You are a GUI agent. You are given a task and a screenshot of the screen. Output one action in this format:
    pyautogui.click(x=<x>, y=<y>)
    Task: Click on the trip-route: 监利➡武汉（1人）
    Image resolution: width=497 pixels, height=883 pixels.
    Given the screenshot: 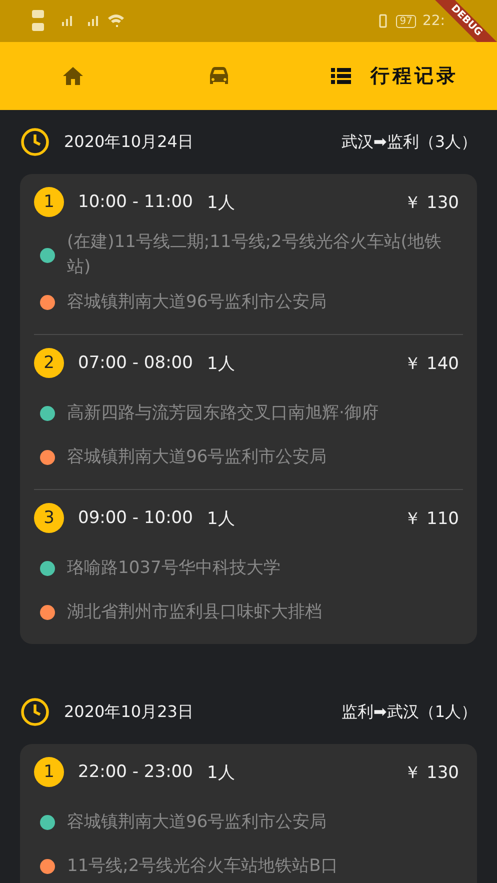 What is the action you would take?
    pyautogui.click(x=409, y=712)
    